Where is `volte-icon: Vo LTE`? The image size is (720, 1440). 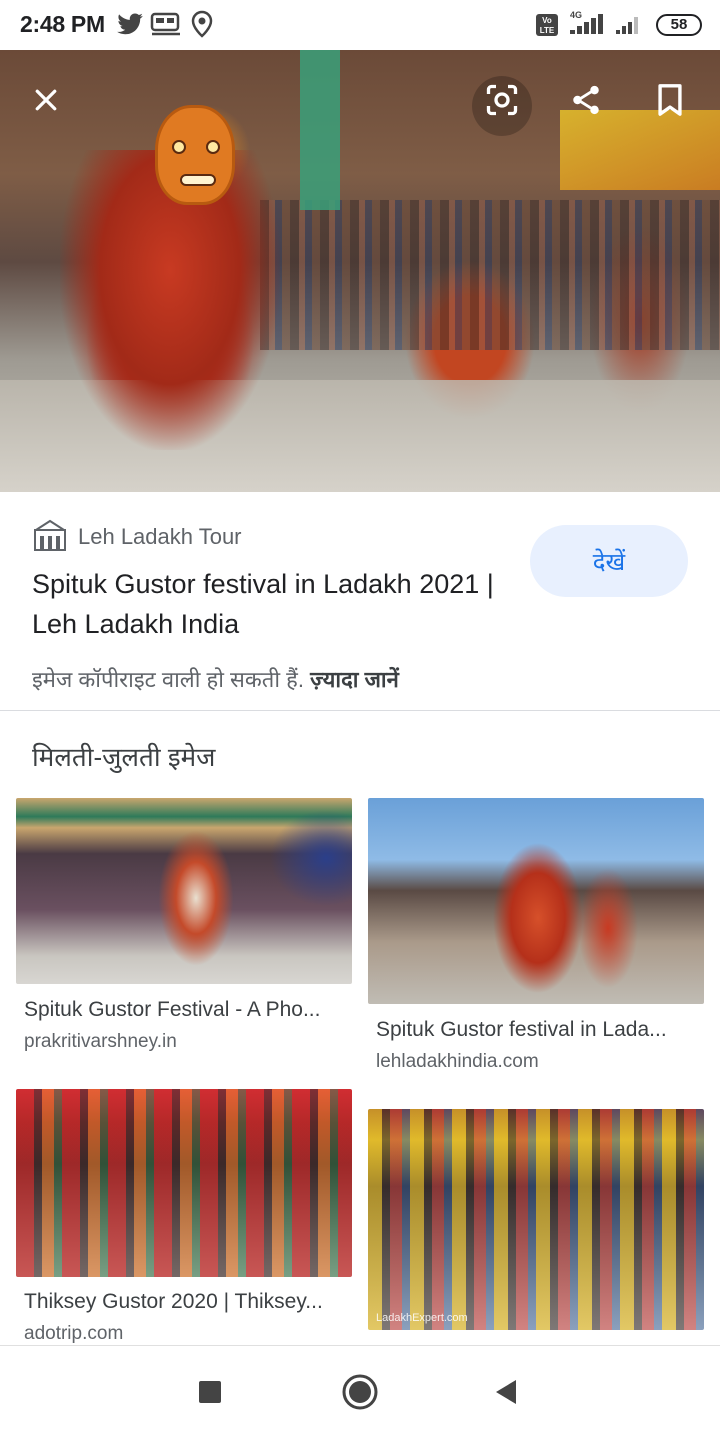 volte-icon: Vo LTE is located at coordinates (547, 27).